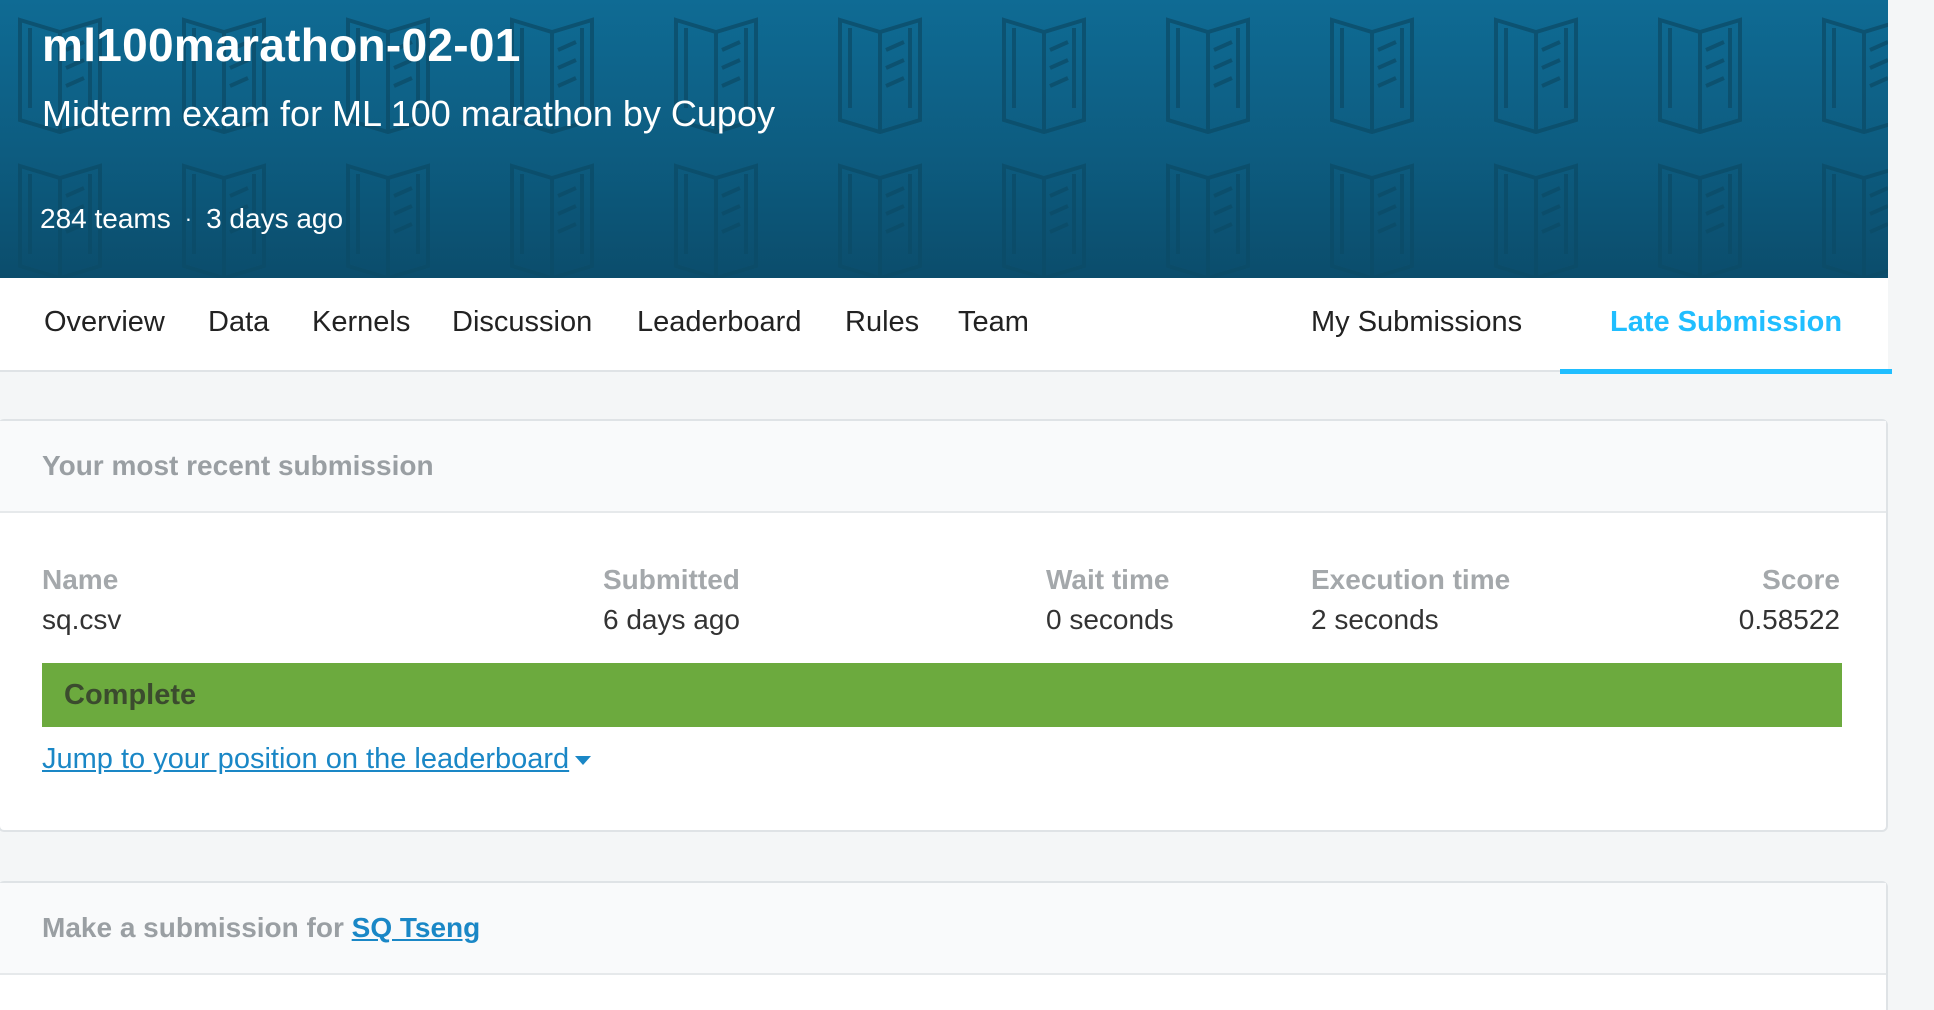 The image size is (1934, 1010). I want to click on competition-title: ml100marathon-02-01, so click(281, 45).